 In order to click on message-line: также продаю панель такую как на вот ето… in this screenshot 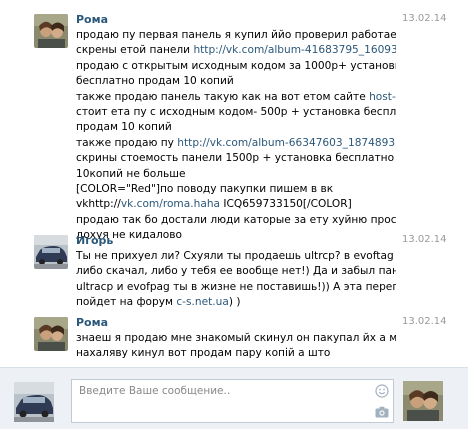, I will do `click(236, 97)`.